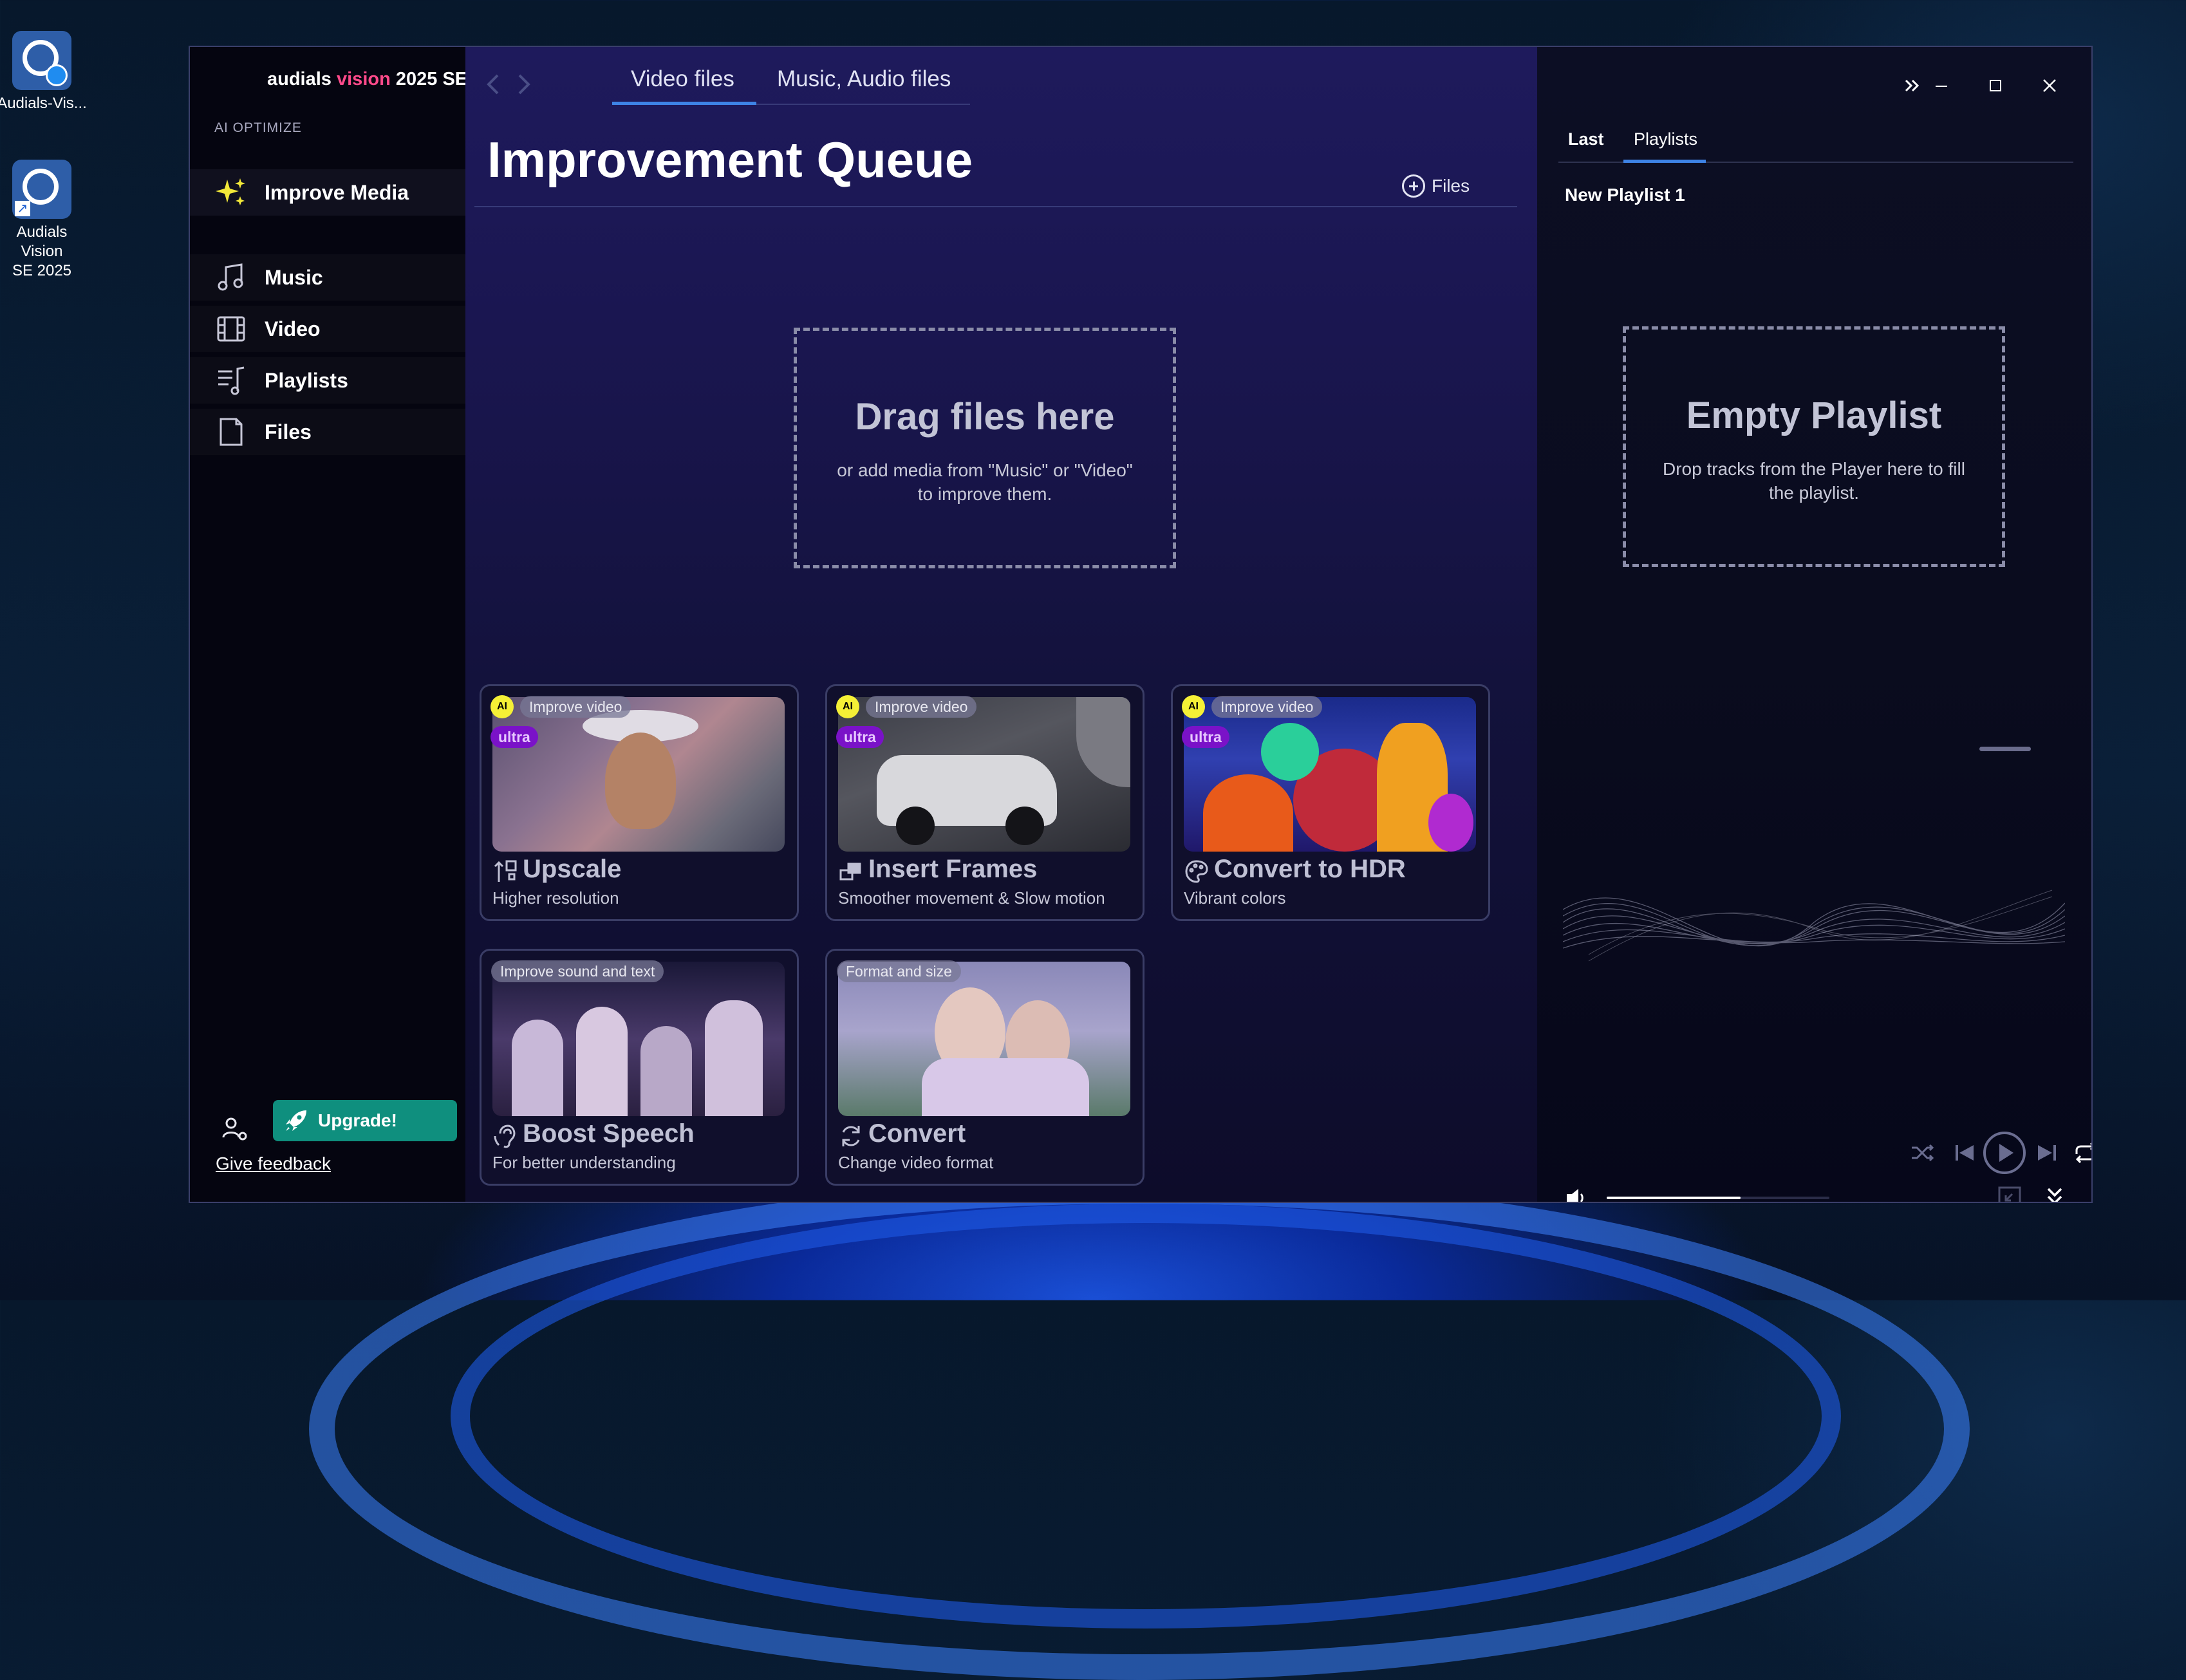 This screenshot has width=2186, height=1680. I want to click on next-button, so click(2047, 1154).